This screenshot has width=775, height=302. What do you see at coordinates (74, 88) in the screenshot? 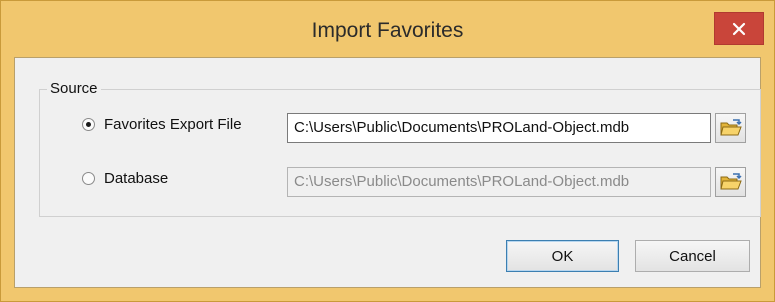
I see `source-group-label: Source` at bounding box center [74, 88].